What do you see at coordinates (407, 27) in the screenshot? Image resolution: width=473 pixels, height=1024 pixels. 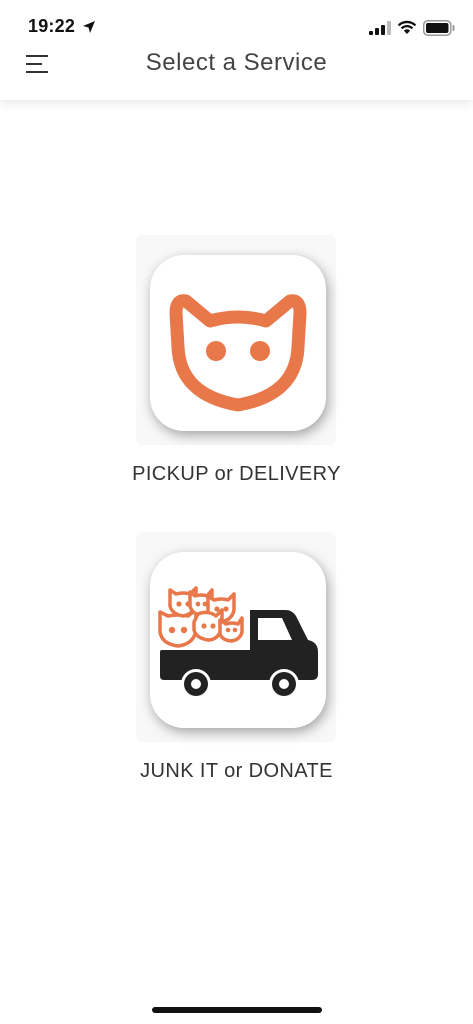 I see `wifi-icon` at bounding box center [407, 27].